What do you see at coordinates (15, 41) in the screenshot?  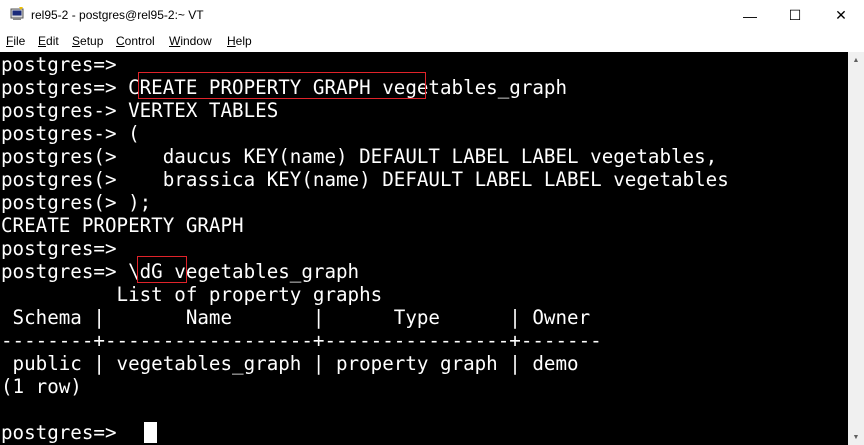 I see `menu-file: File` at bounding box center [15, 41].